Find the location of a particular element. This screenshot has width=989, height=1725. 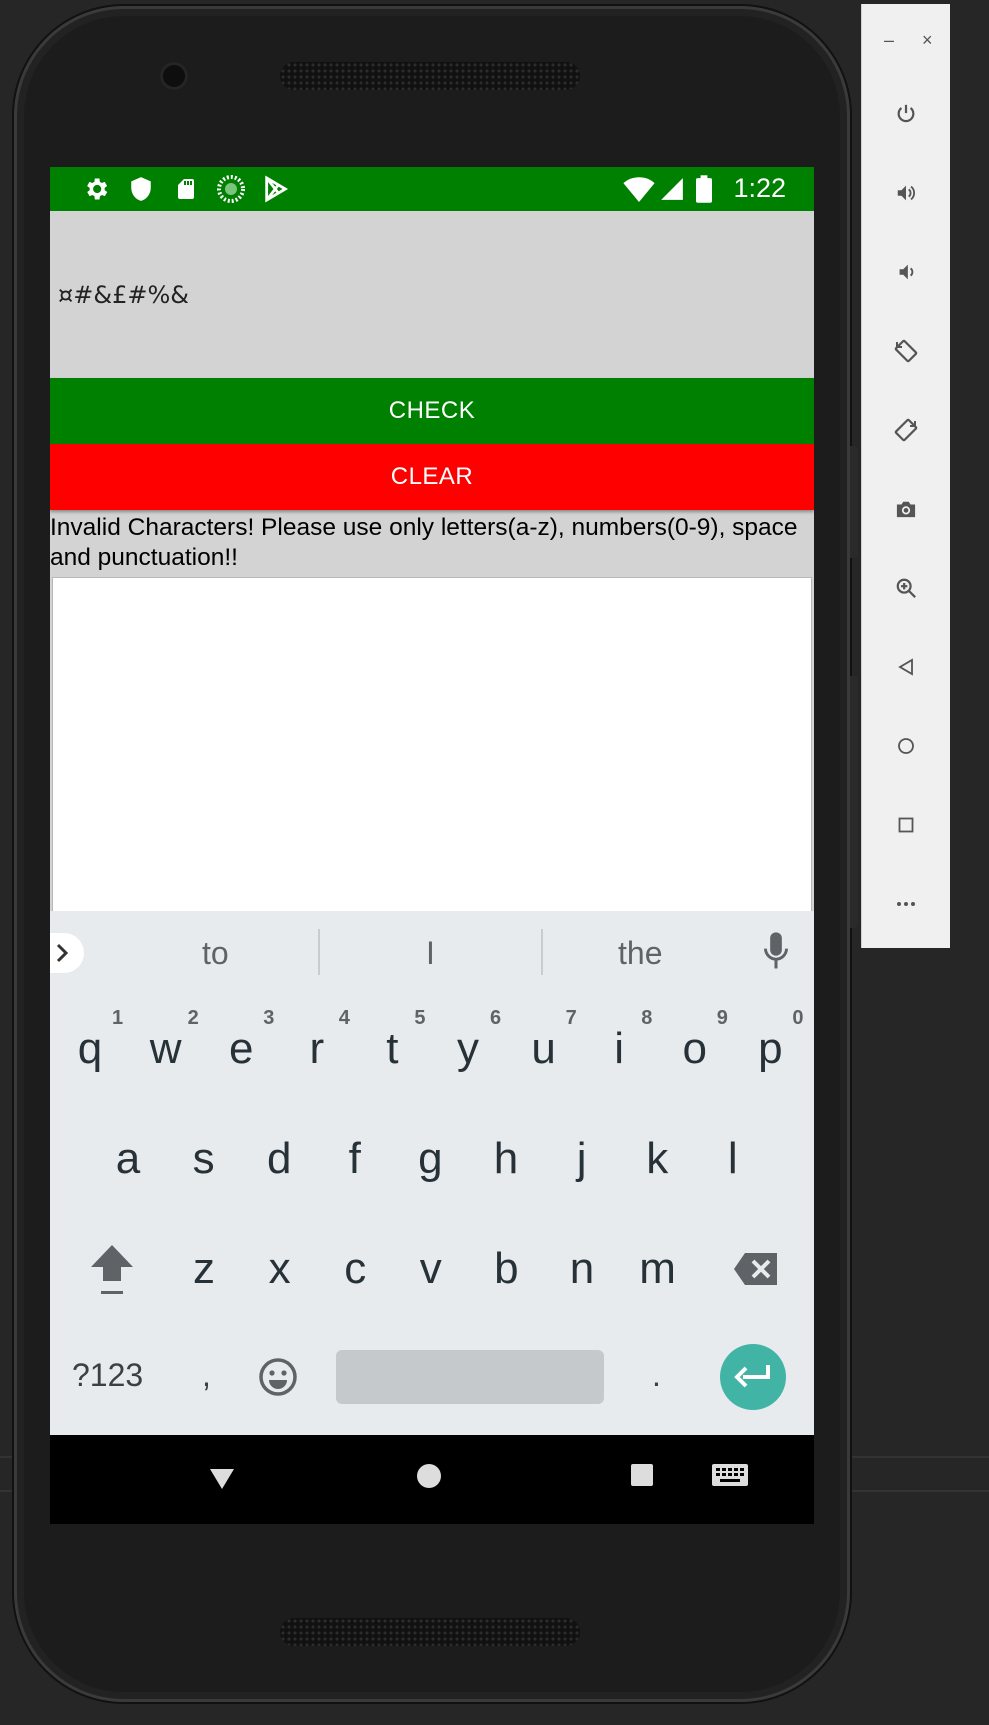

settings-icon is located at coordinates (96, 189).